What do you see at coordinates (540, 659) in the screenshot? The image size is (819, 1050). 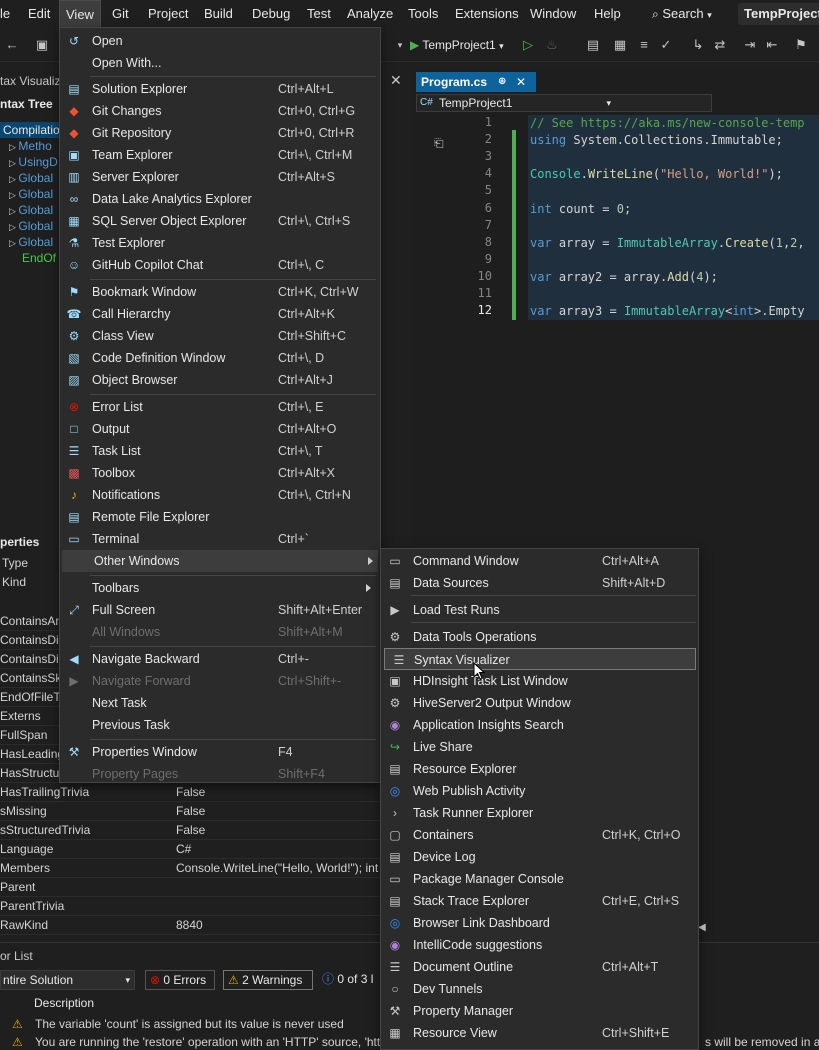 I see `other-windows-item-syntax-visualizer: ☰ Syntax Visualizer` at bounding box center [540, 659].